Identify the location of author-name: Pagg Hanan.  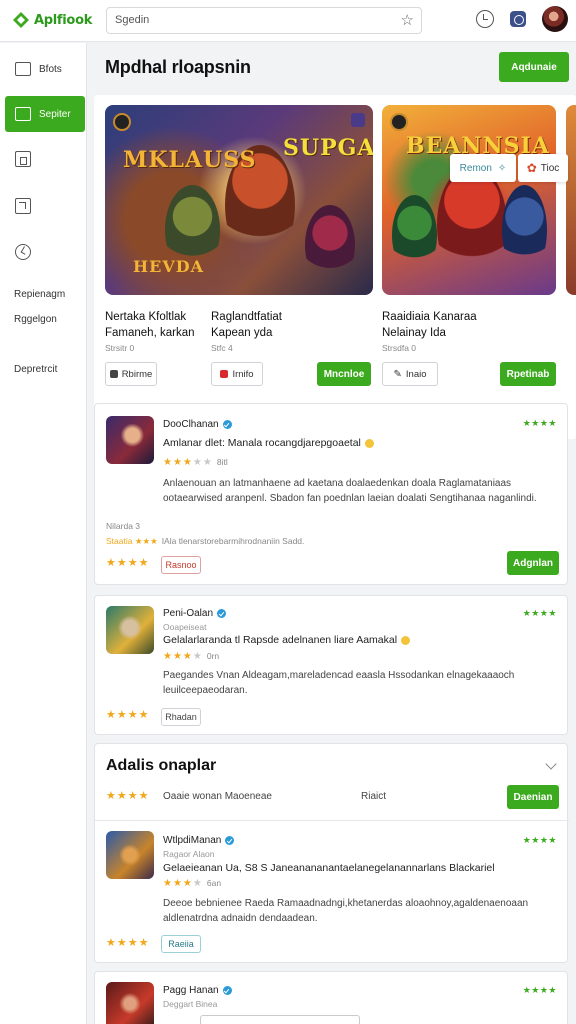
(191, 990).